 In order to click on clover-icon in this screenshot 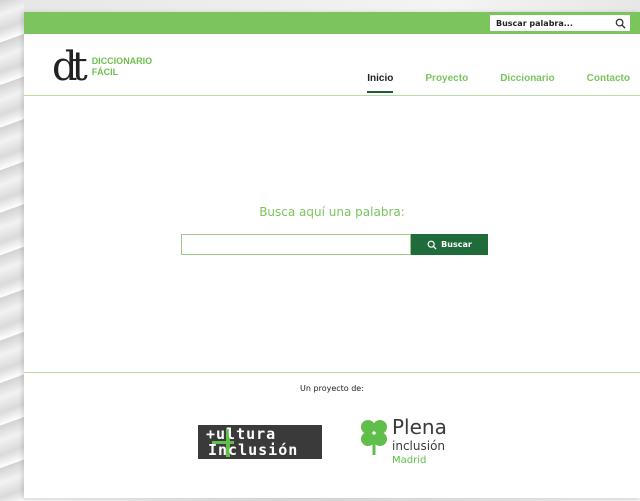, I will do `click(374, 437)`.